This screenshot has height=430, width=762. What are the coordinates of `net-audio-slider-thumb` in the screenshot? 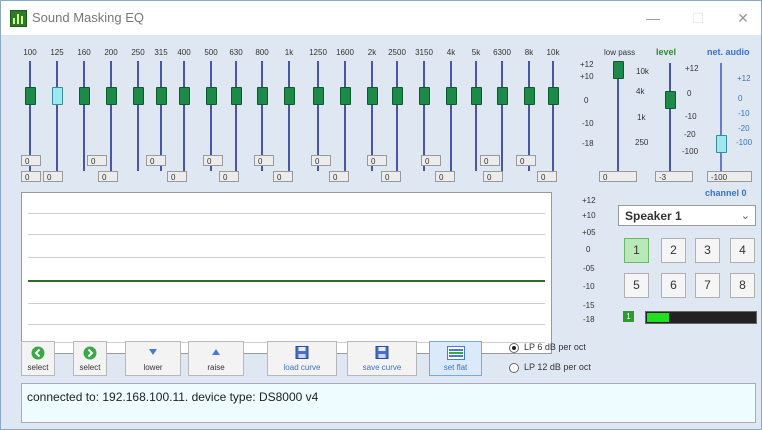 It's located at (721, 144).